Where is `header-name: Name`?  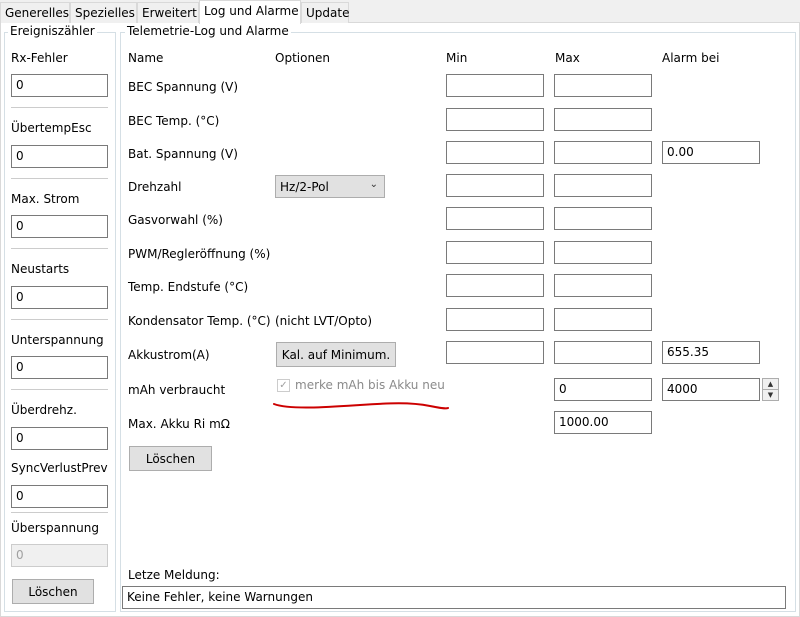
header-name: Name is located at coordinates (146, 58).